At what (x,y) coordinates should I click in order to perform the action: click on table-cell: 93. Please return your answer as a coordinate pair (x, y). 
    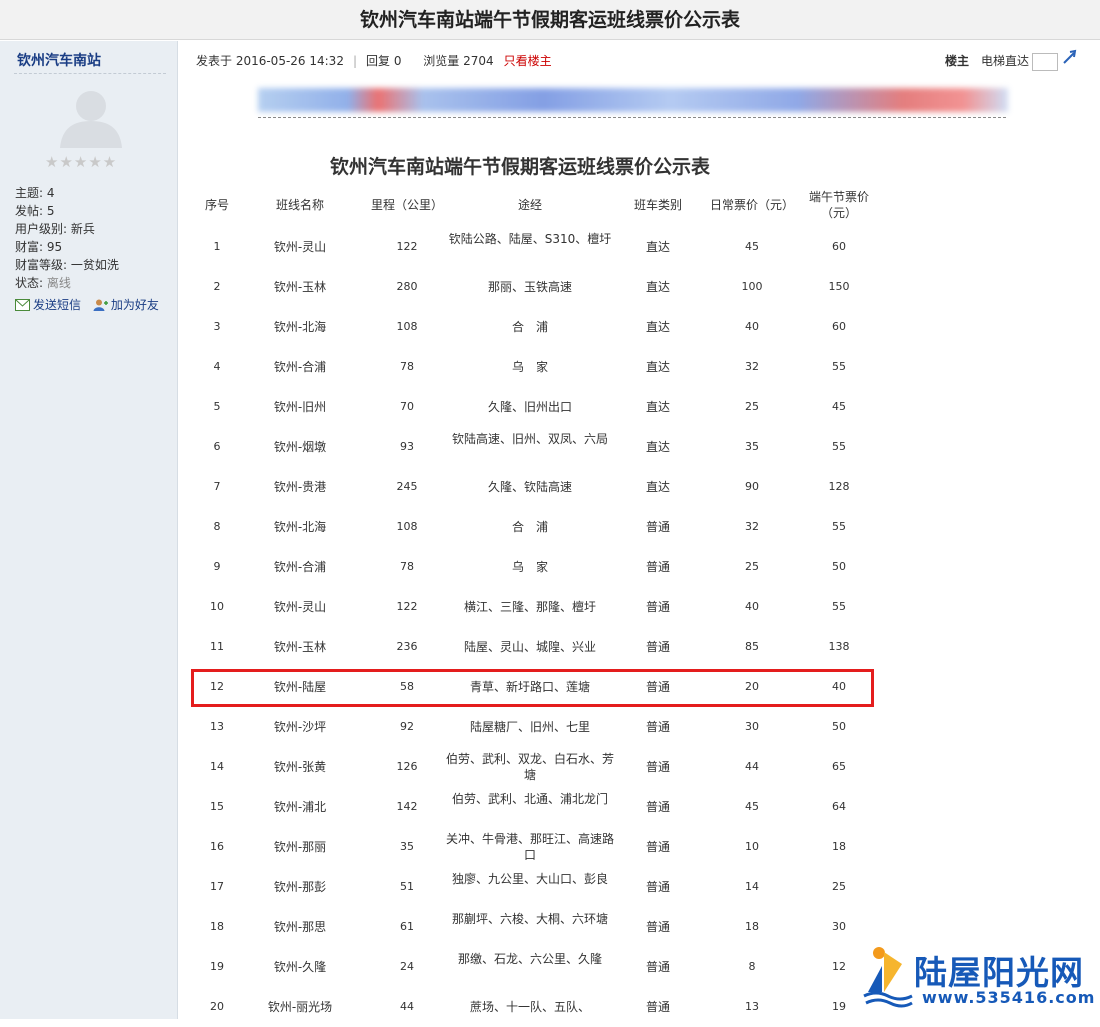
    Looking at the image, I should click on (407, 446).